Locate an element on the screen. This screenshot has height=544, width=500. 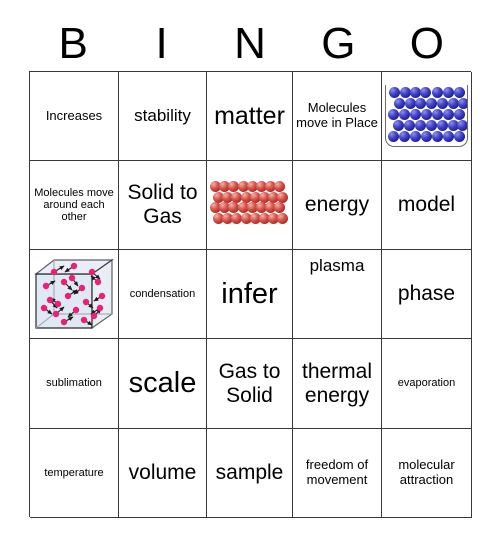
bingo-cell-label: temperature is located at coordinates (74, 472).